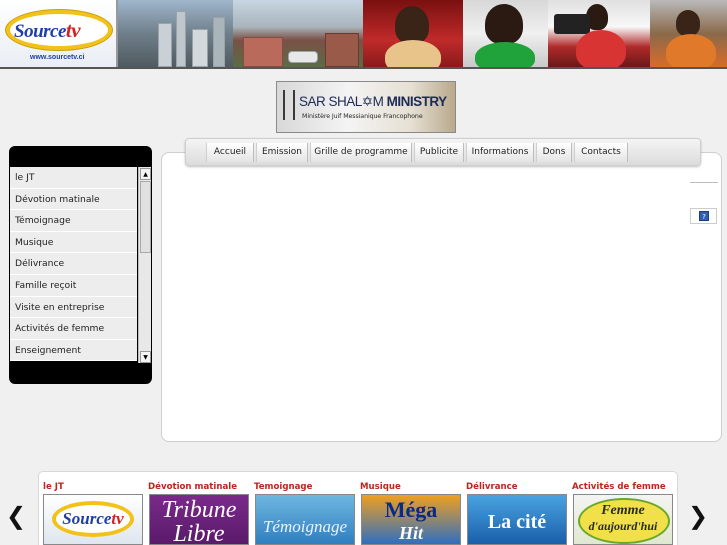 This screenshot has height=545, width=727. Describe the element at coordinates (53, 487) in the screenshot. I see `carousel-label-le-jt: le JT` at that location.